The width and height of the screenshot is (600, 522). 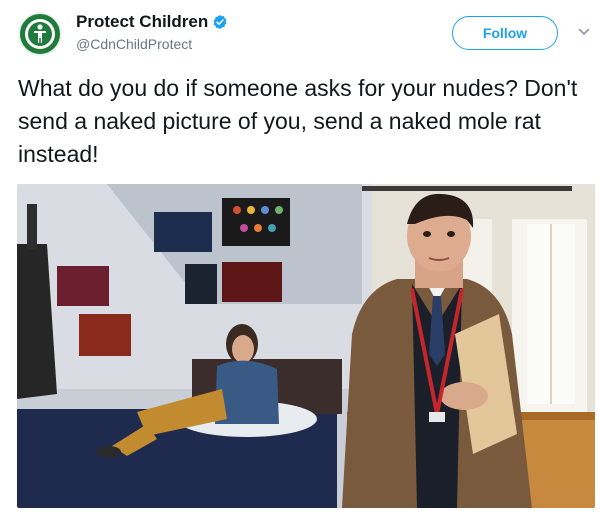 I want to click on verified-badge-icon, so click(x=220, y=22).